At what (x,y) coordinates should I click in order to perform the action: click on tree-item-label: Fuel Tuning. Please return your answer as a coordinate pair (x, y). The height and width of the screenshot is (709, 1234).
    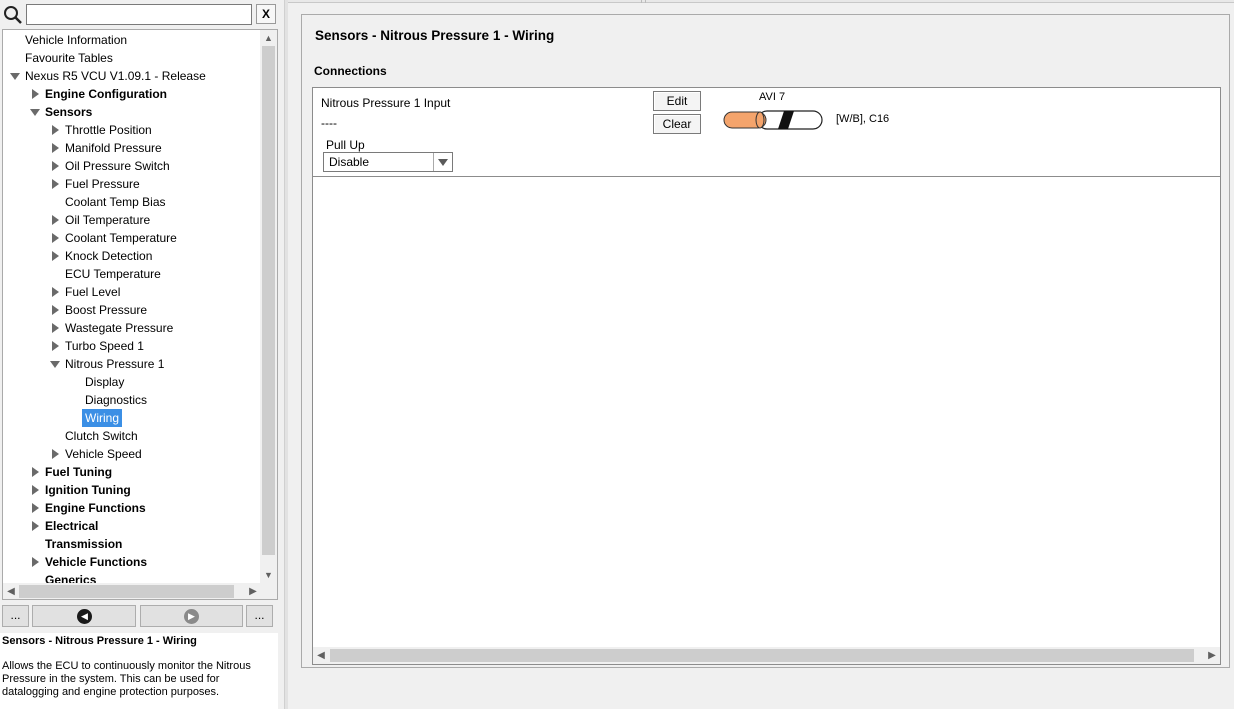
    Looking at the image, I should click on (79, 472).